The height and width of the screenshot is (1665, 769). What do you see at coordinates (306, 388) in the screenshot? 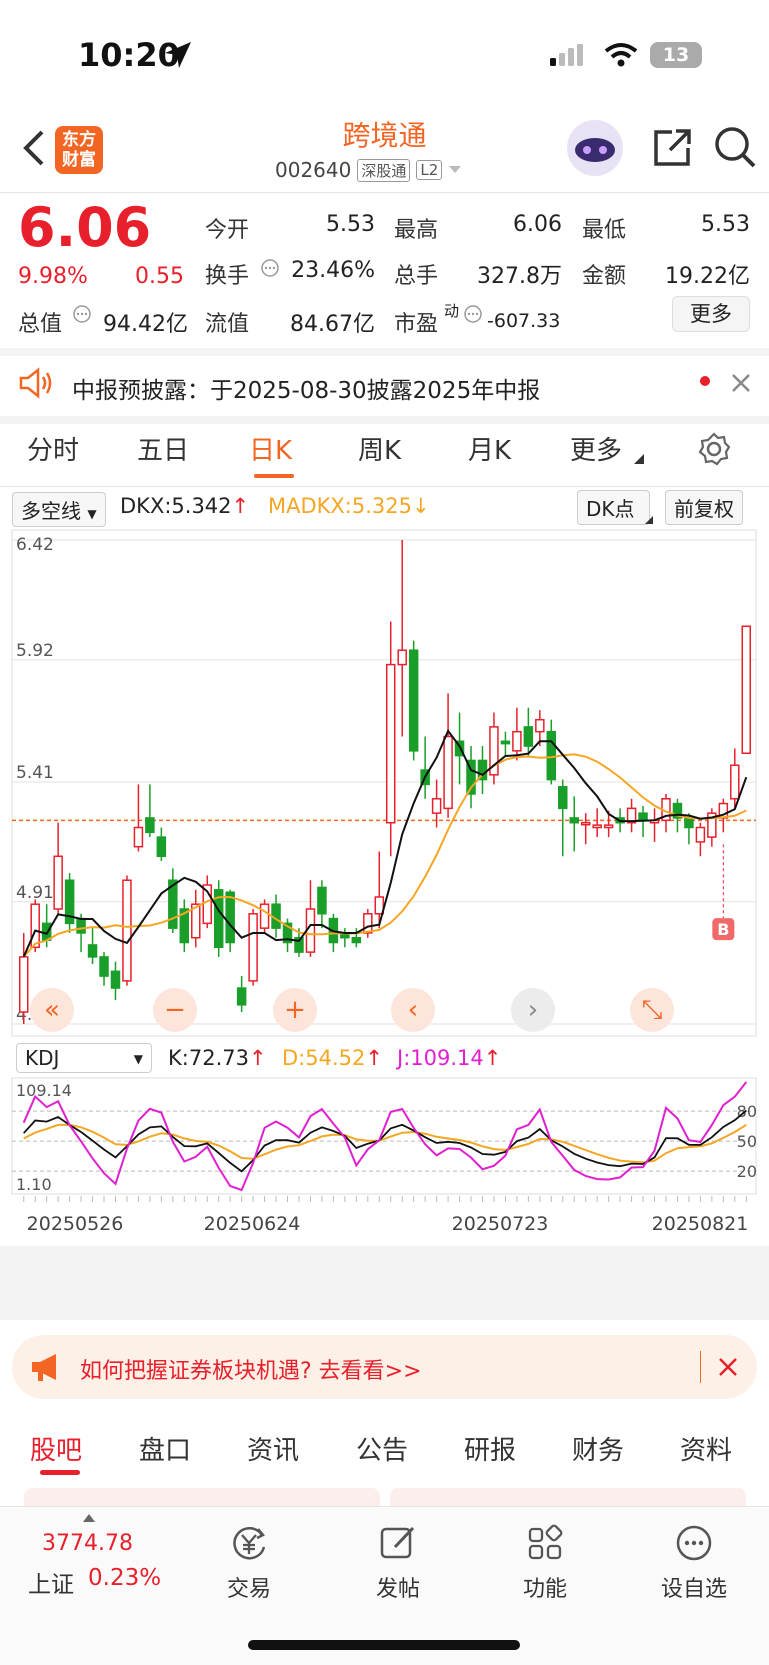
I see `notice-text: 中报预披露：于2025-08-30披露2025年中报` at bounding box center [306, 388].